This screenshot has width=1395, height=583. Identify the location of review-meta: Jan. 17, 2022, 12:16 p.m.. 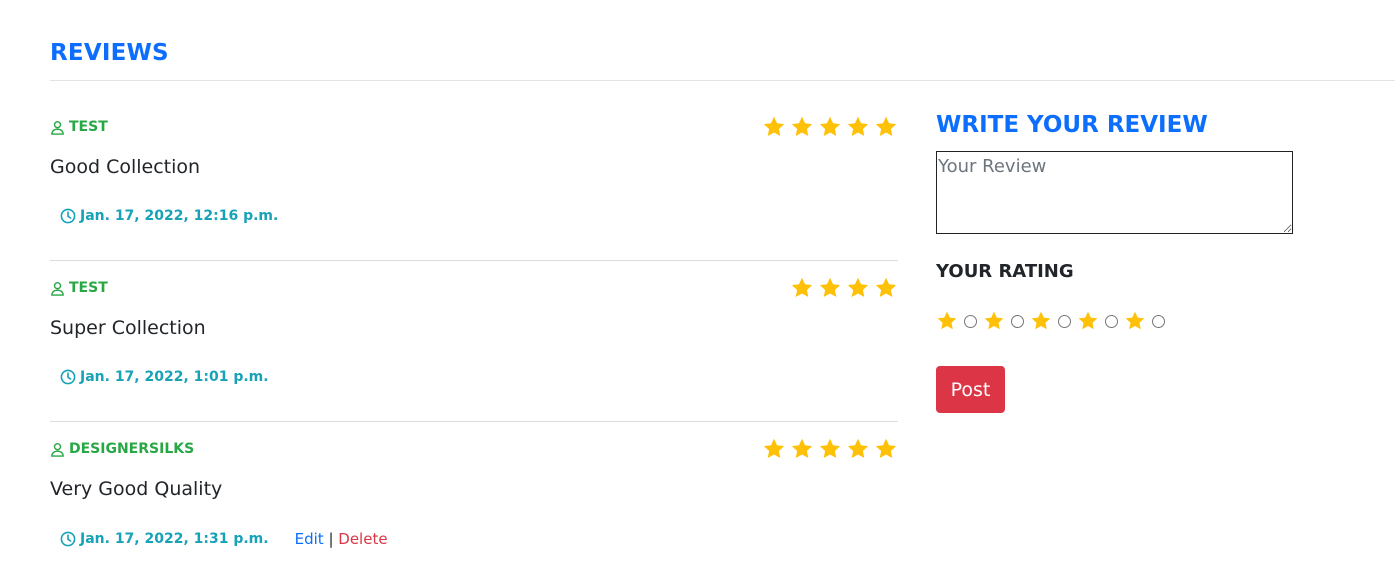
(169, 216).